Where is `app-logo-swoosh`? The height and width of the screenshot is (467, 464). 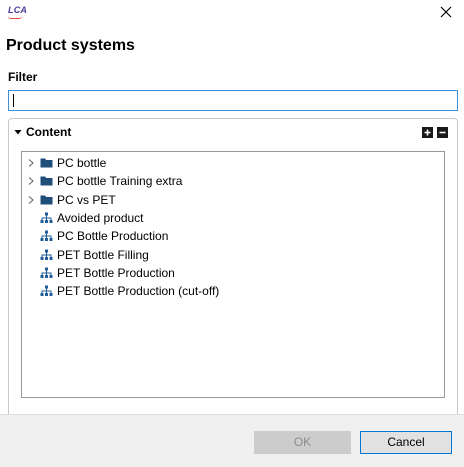 app-logo-swoosh is located at coordinates (15, 17).